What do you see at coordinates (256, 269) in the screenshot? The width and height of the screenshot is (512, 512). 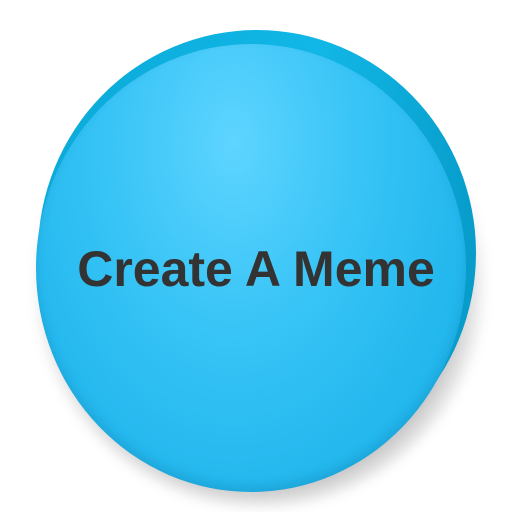 I see `icon-label: Create A Meme` at bounding box center [256, 269].